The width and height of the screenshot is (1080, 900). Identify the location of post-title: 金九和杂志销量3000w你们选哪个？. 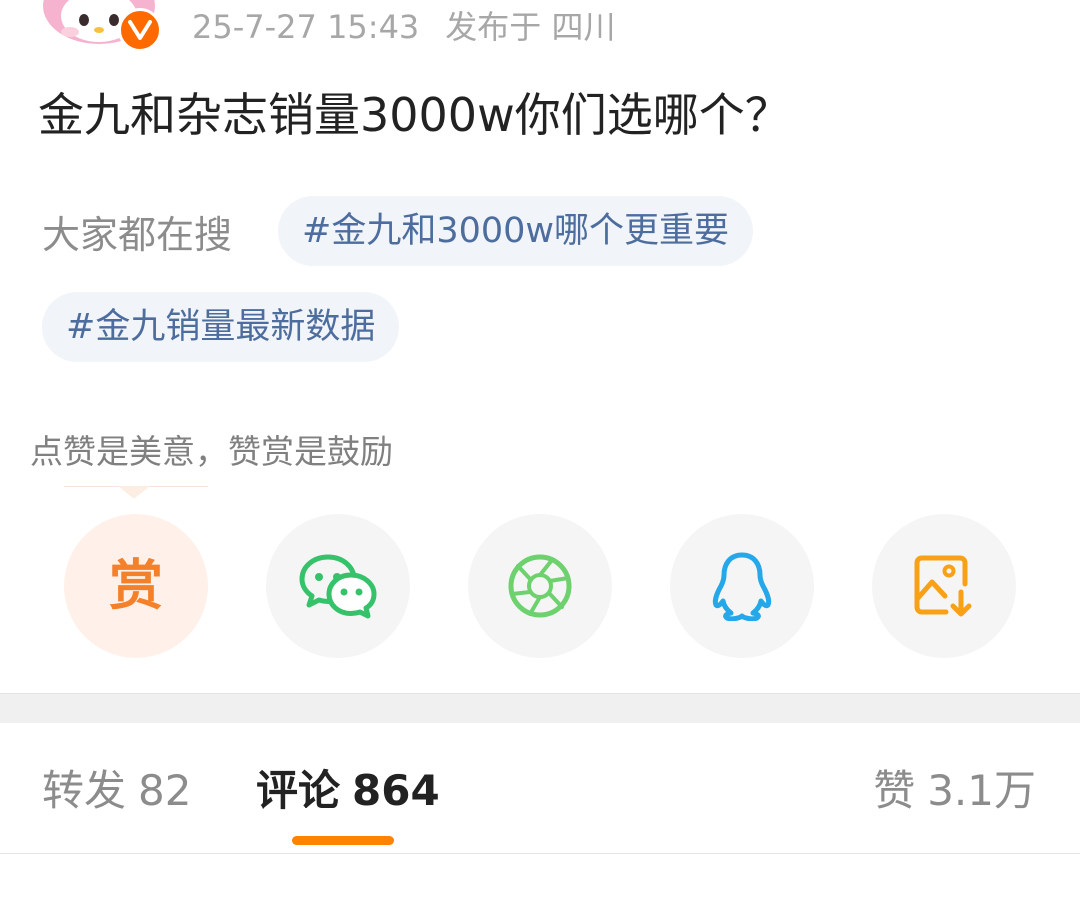
(414, 115).